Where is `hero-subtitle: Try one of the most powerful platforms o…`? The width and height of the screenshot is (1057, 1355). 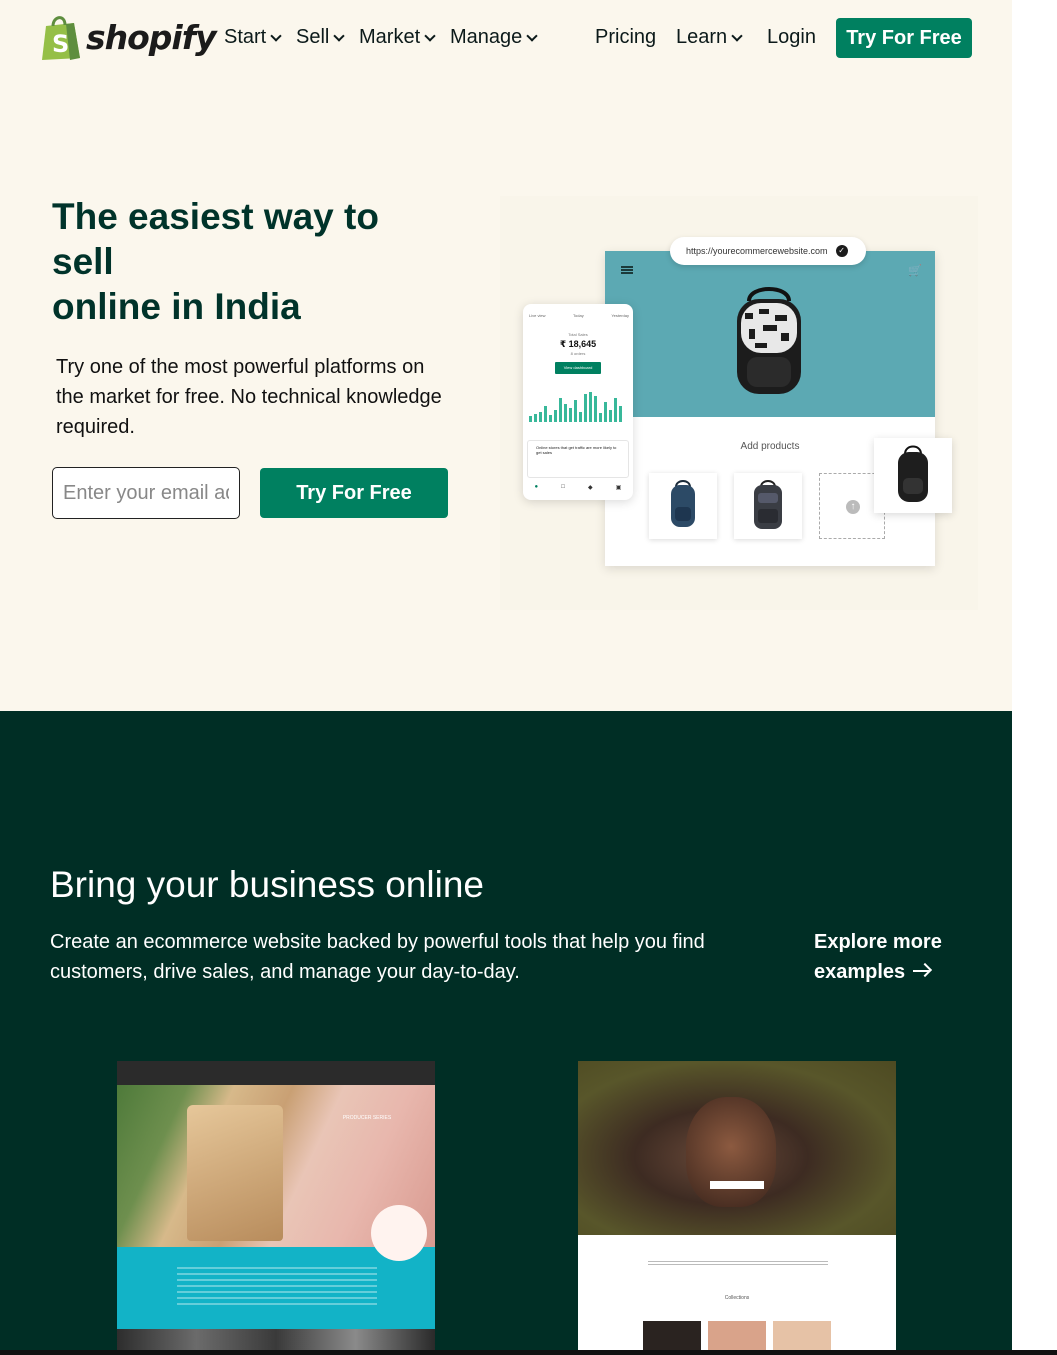 hero-subtitle: Try one of the most powerful platforms o… is located at coordinates (249, 397).